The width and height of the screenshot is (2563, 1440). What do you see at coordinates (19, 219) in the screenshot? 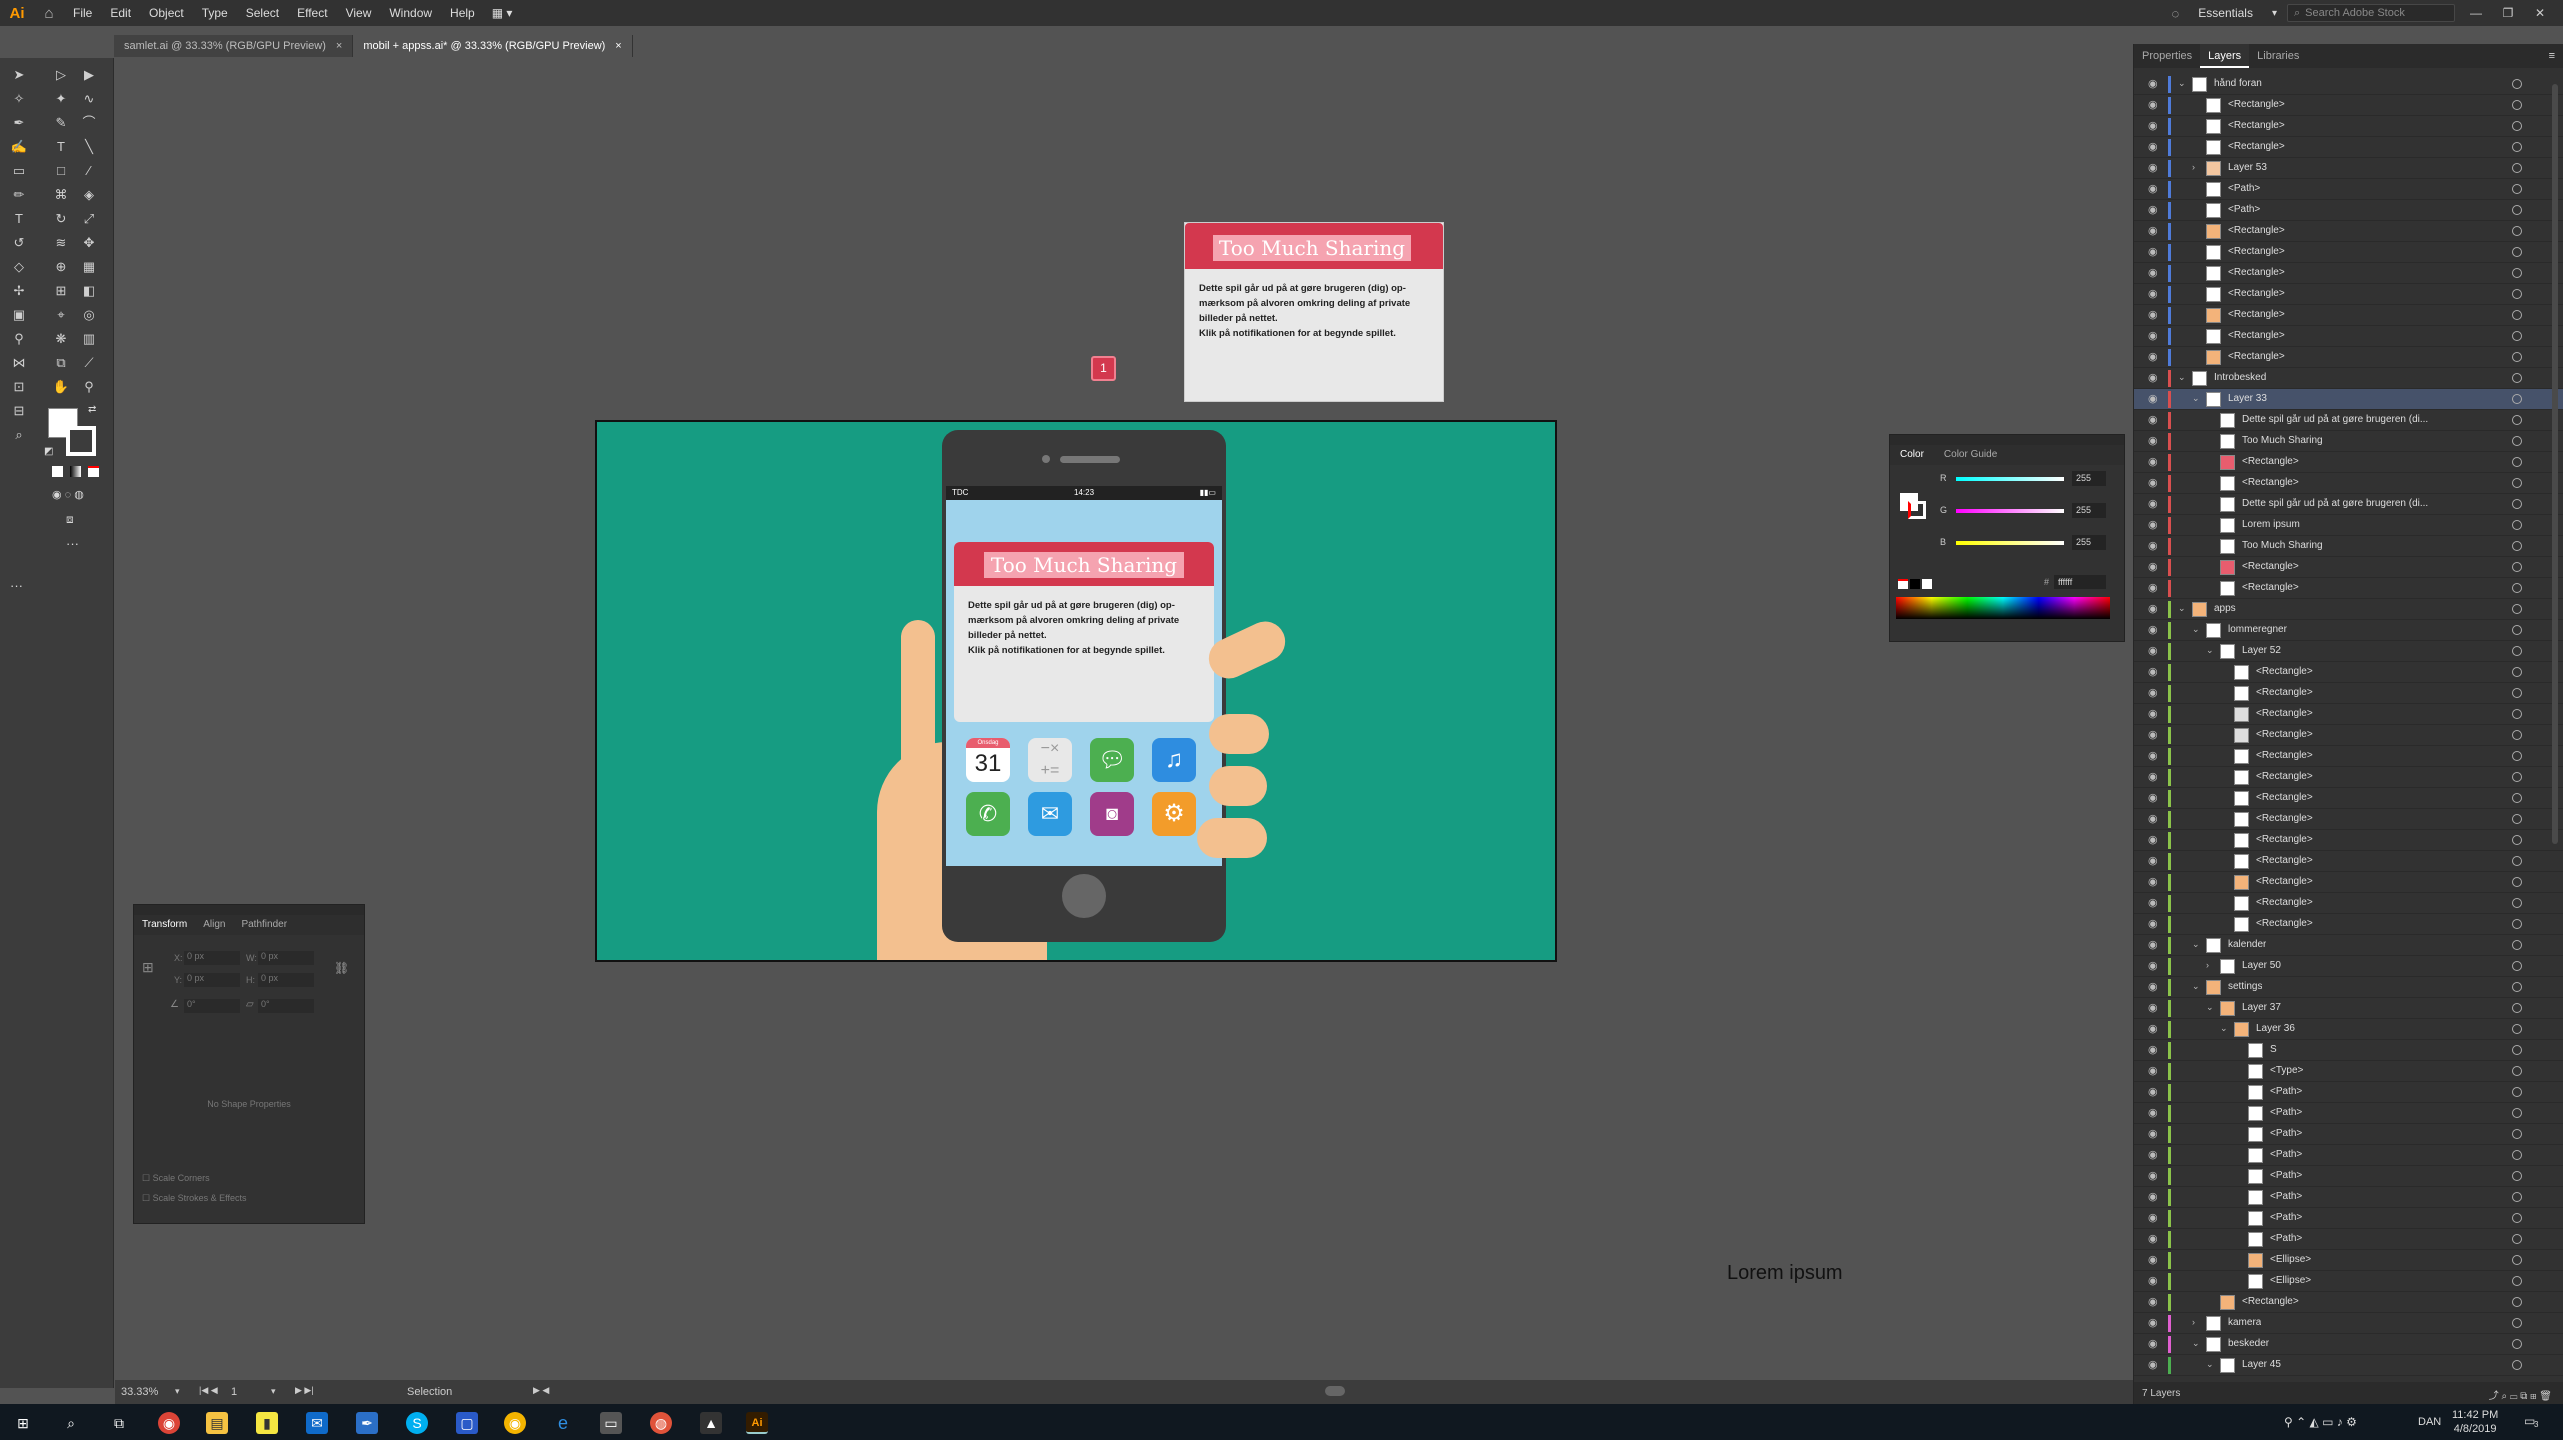
I see `type-alt-tool-icon: T` at bounding box center [19, 219].